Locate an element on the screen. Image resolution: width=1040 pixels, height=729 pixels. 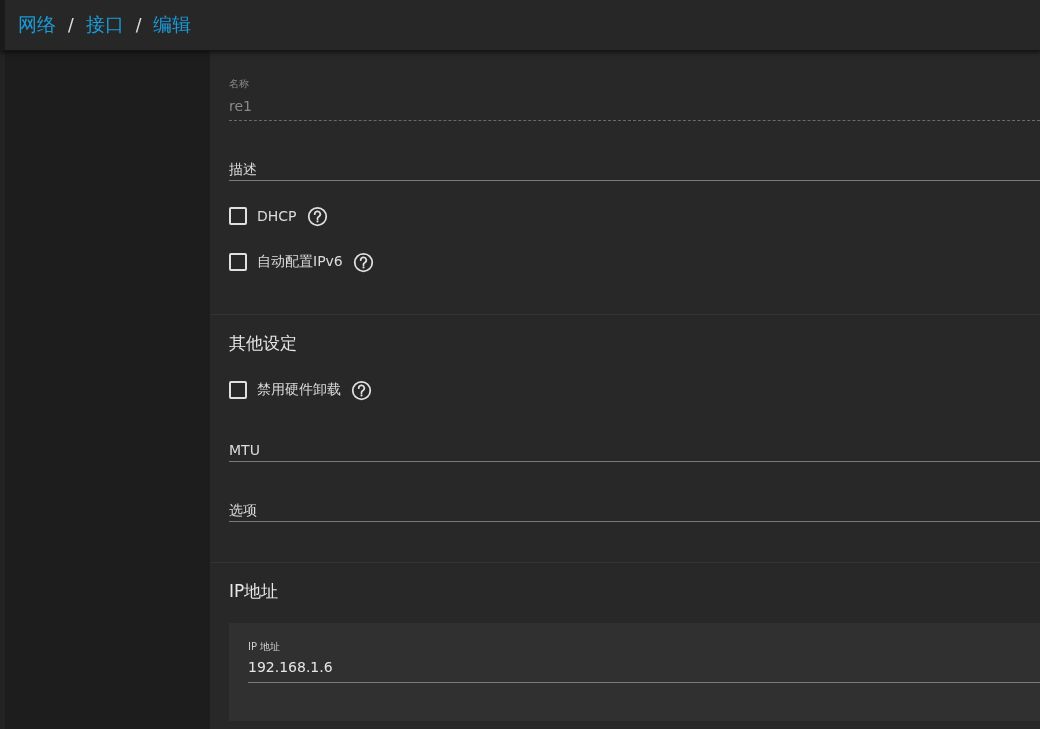
ip-address-field: IP 地址 192.168.1.6 is located at coordinates (644, 662).